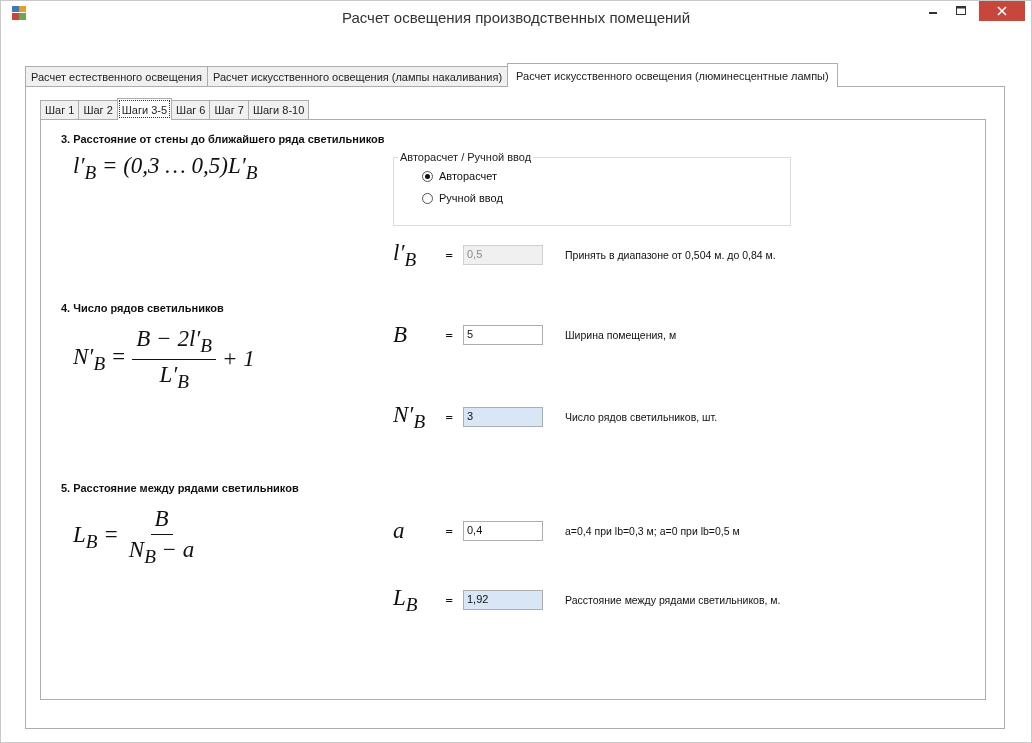 The image size is (1032, 743). Describe the element at coordinates (278, 109) in the screenshot. I see `step-tab: Шаги 8-10` at that location.